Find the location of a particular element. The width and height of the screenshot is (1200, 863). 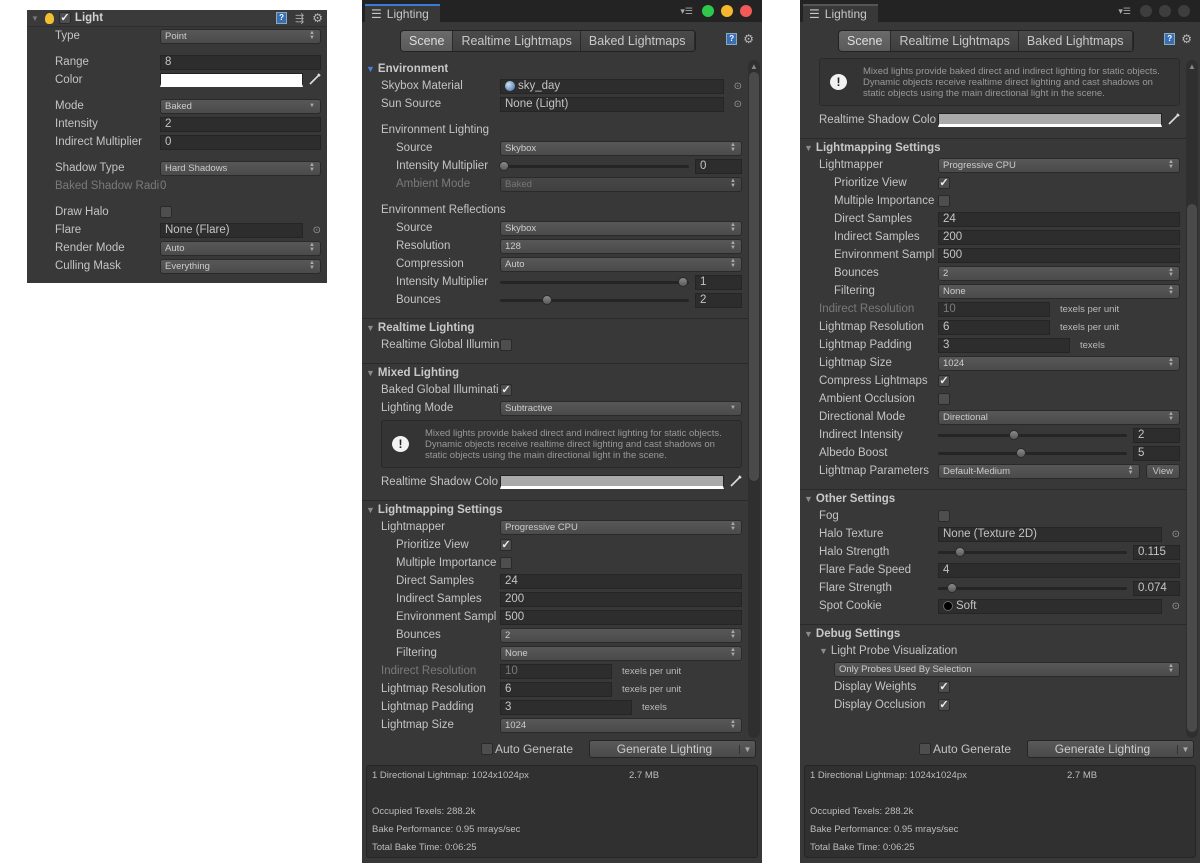

bounces-value-field: 2 is located at coordinates (718, 300).